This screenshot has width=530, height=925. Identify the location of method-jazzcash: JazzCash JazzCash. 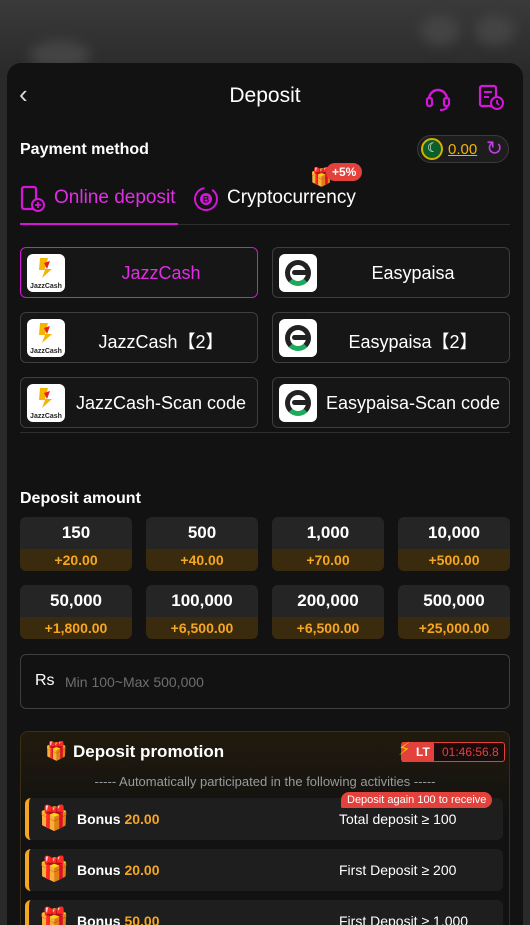
(139, 272).